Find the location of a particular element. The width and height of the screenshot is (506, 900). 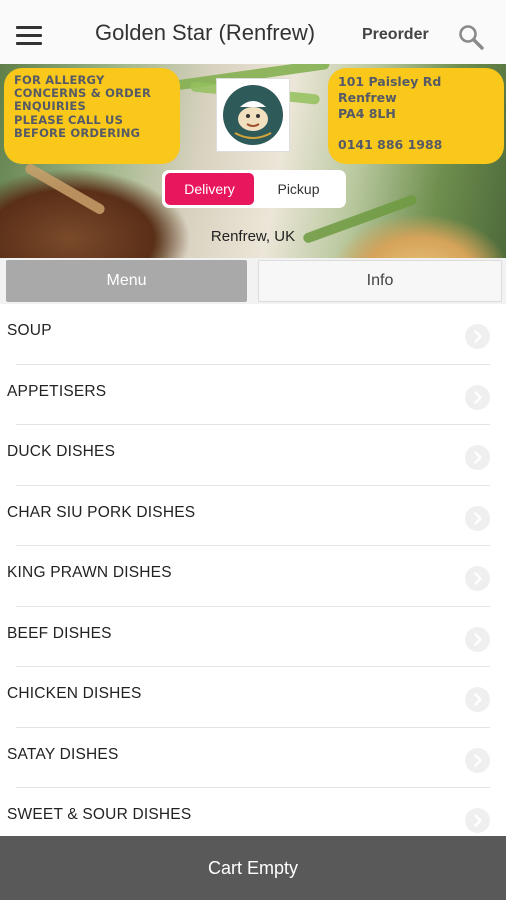

section-tabs: Menu Info is located at coordinates (253, 281).